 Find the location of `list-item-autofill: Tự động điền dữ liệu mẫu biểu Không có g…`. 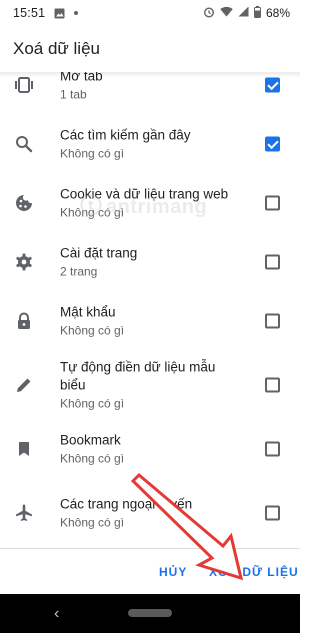

list-item-autofill: Tự động điền dữ liệu mẫu biểu Không có g… is located at coordinates (150, 385).